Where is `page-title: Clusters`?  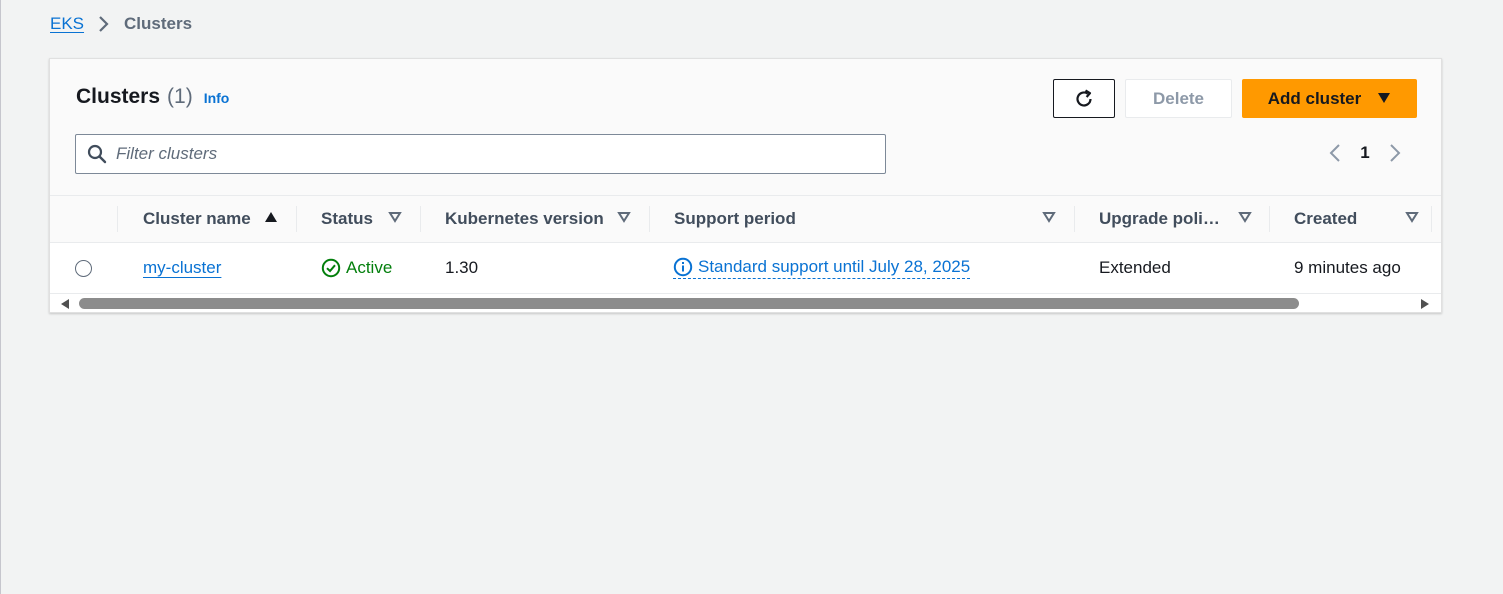
page-title: Clusters is located at coordinates (118, 96).